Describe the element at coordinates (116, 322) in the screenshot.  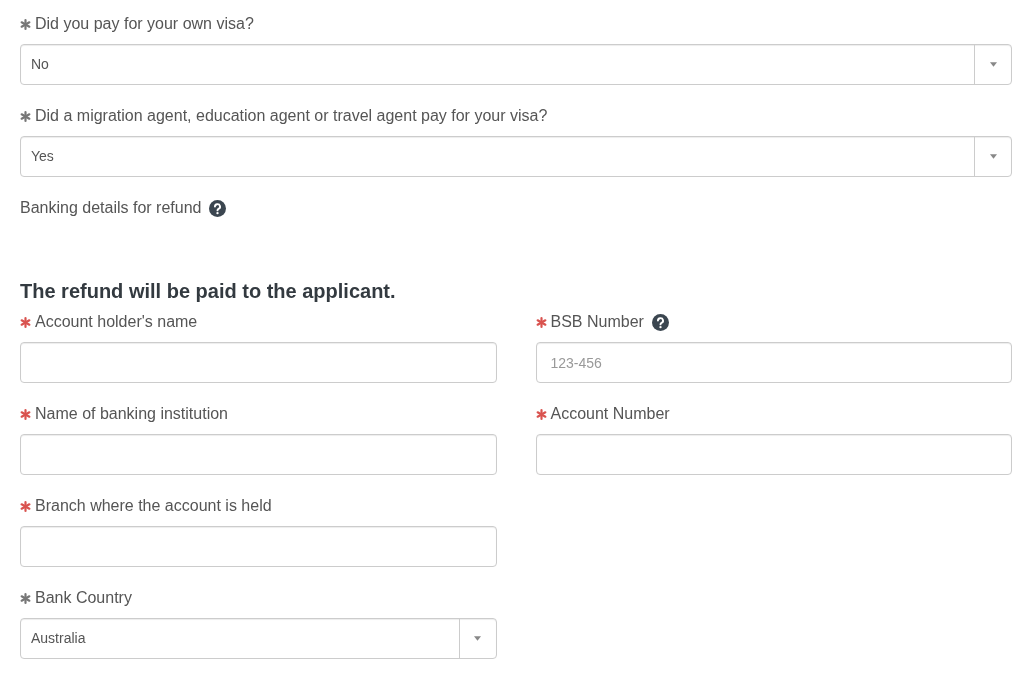
I see `field-label: Account holder's name` at that location.